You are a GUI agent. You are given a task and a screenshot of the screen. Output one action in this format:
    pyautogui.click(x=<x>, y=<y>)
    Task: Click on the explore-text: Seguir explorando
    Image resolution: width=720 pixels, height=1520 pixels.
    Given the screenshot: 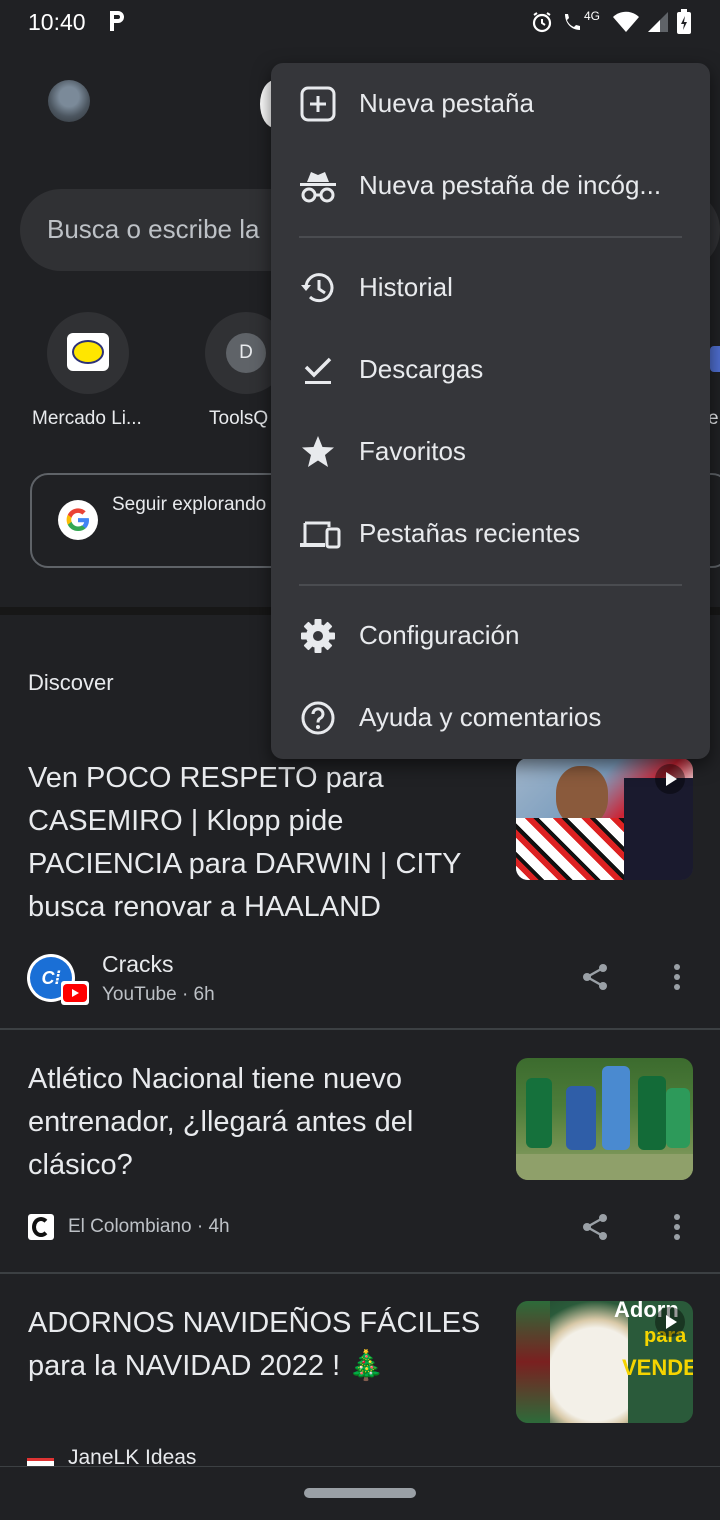 What is the action you would take?
    pyautogui.click(x=189, y=504)
    